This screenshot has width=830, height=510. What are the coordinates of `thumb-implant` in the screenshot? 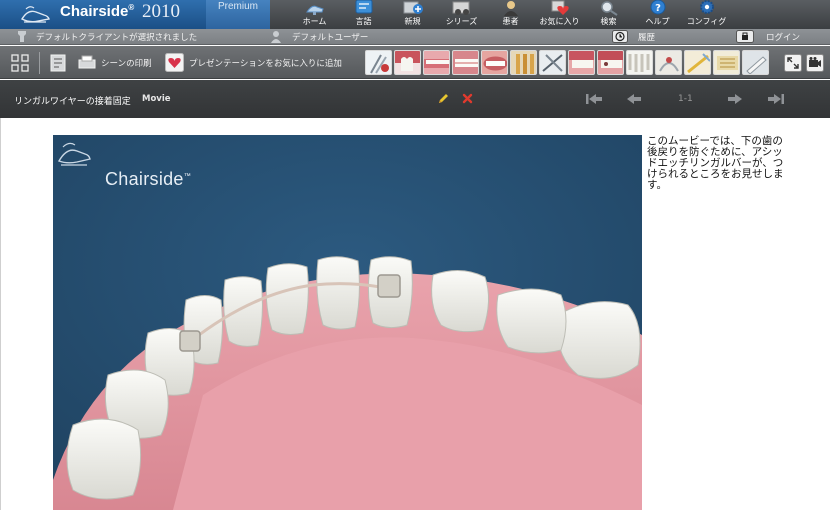 It's located at (523, 62).